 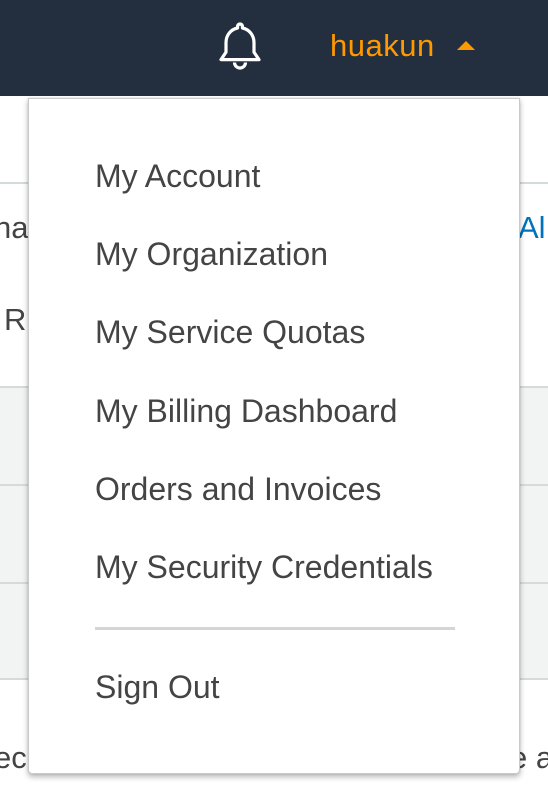 I want to click on background-link-fragment: Al, so click(x=532, y=228).